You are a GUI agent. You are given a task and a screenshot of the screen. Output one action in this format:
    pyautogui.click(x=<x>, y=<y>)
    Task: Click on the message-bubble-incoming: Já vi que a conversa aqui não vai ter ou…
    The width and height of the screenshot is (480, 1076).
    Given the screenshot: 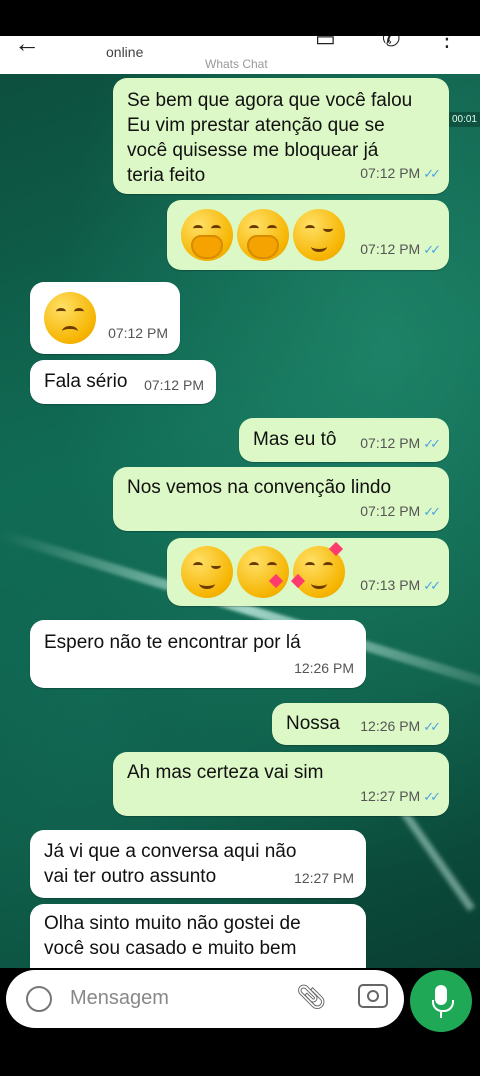 What is the action you would take?
    pyautogui.click(x=198, y=864)
    